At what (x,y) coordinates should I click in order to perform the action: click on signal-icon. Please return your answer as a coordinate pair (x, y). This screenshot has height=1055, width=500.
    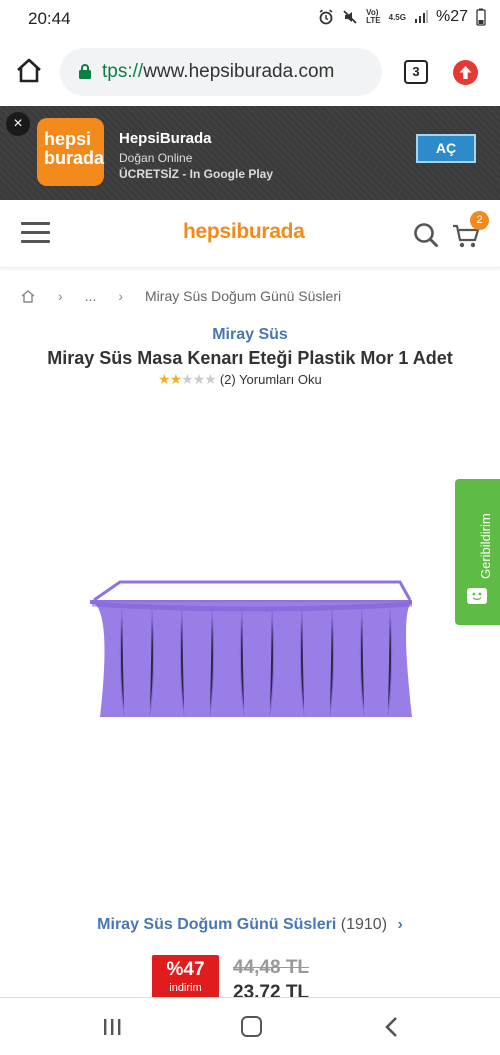
    Looking at the image, I should click on (421, 16).